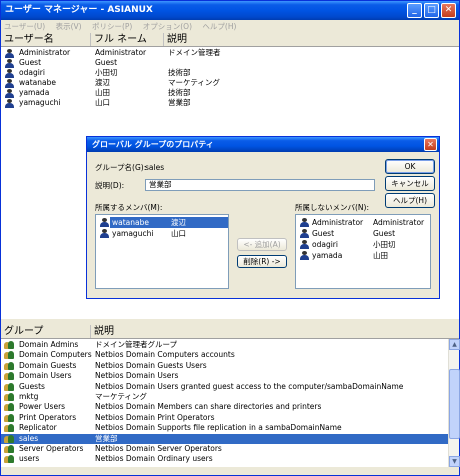  Describe the element at coordinates (167, 26) in the screenshot. I see `menu-options: オプション(O)` at that location.